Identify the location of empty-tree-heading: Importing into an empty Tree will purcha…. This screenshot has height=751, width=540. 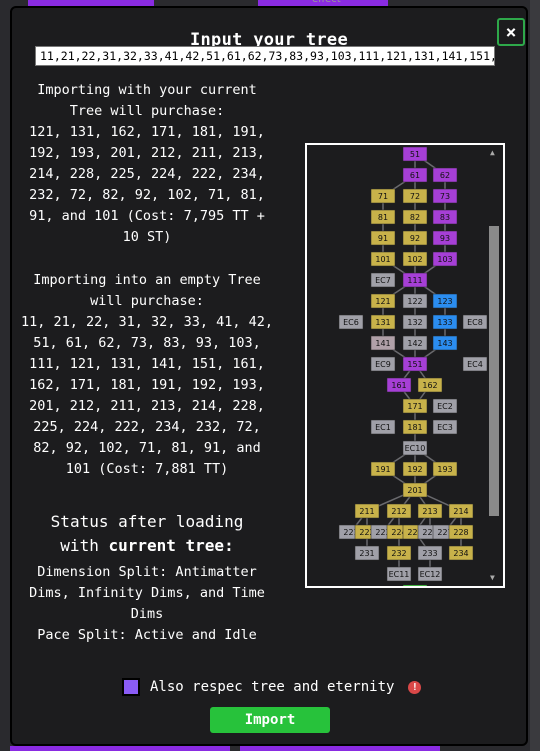
(147, 291).